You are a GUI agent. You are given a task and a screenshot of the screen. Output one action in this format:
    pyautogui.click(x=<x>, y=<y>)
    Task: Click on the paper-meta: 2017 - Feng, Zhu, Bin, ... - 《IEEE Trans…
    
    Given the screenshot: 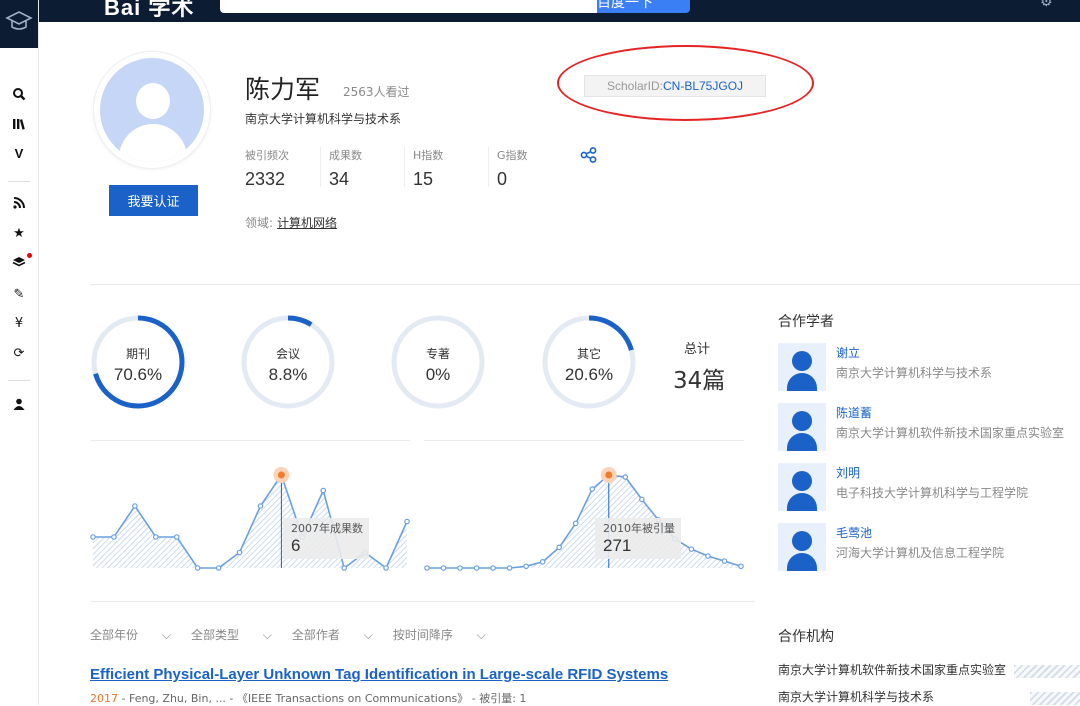 What is the action you would take?
    pyautogui.click(x=308, y=698)
    